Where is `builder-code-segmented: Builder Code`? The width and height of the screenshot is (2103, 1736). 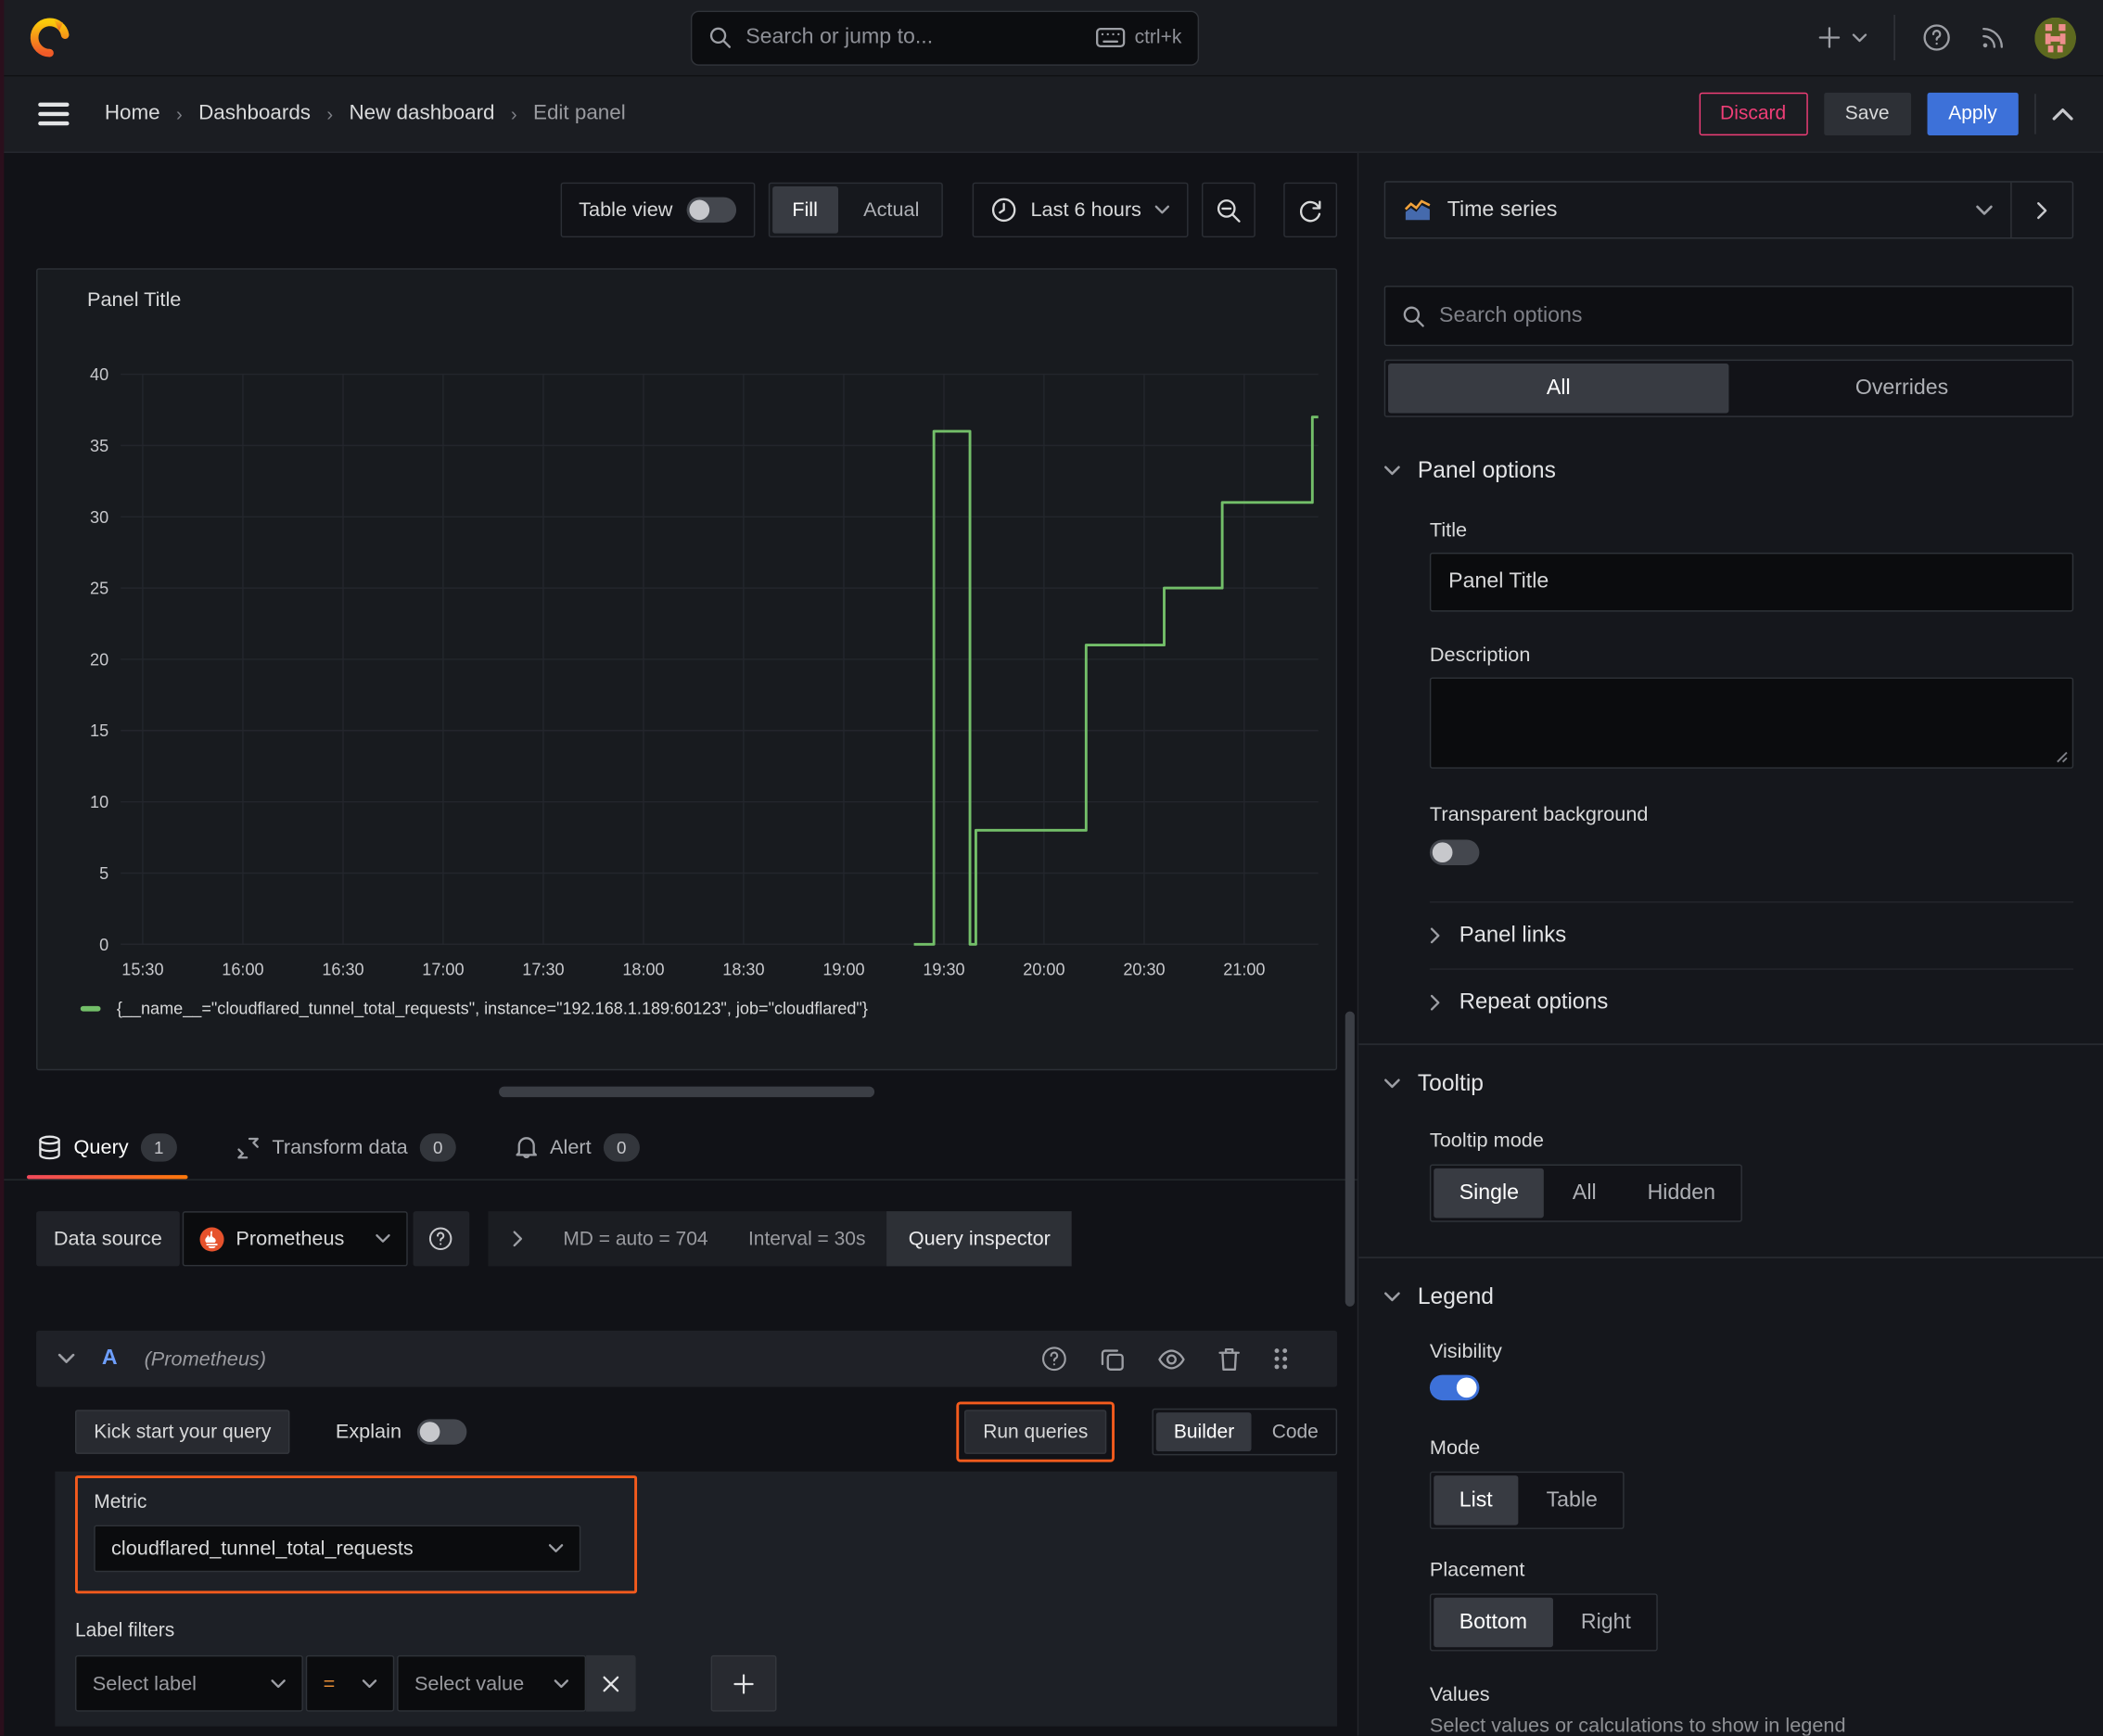 builder-code-segmented: Builder Code is located at coordinates (1245, 1432).